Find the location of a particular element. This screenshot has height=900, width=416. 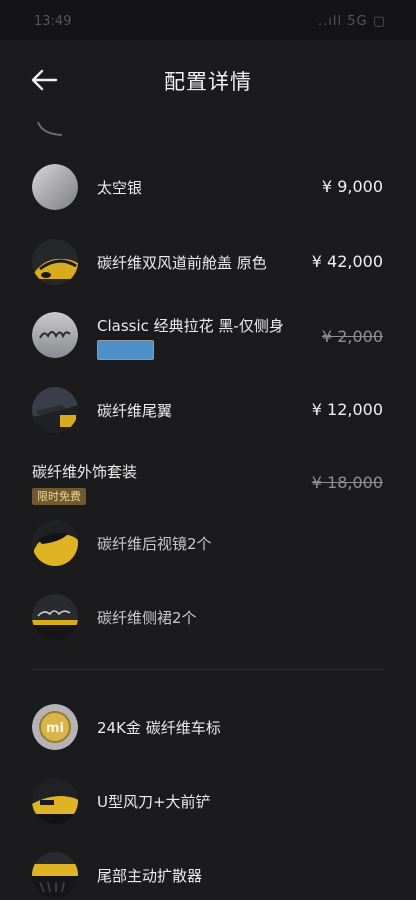

mi-logo-icon: mi is located at coordinates (55, 727).